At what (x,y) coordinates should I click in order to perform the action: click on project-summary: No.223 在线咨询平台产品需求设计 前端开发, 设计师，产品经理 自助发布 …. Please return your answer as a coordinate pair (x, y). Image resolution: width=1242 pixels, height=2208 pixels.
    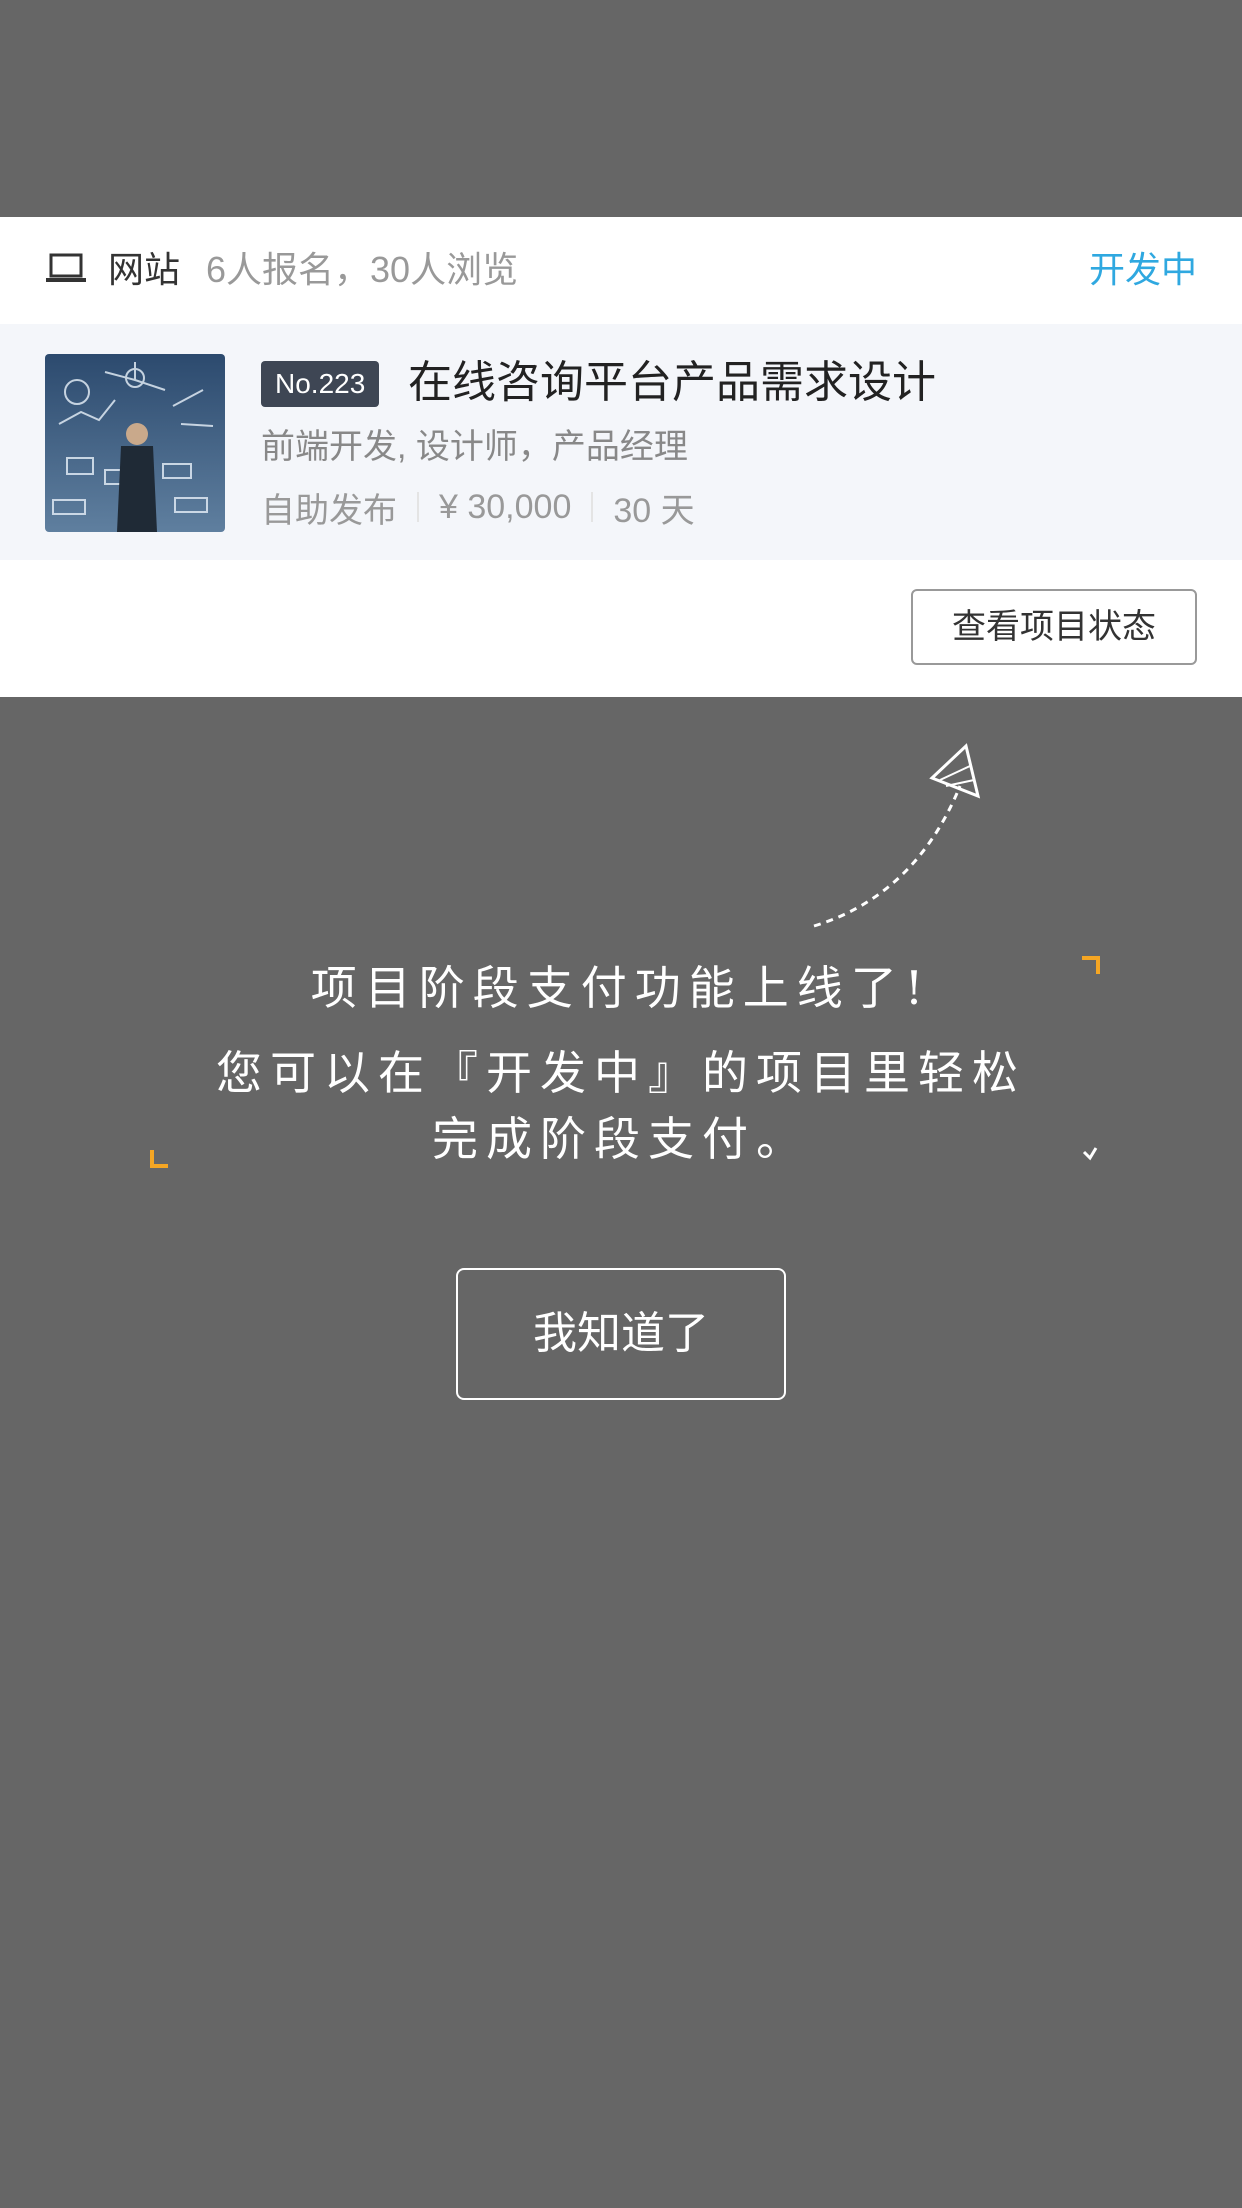
    Looking at the image, I should click on (621, 442).